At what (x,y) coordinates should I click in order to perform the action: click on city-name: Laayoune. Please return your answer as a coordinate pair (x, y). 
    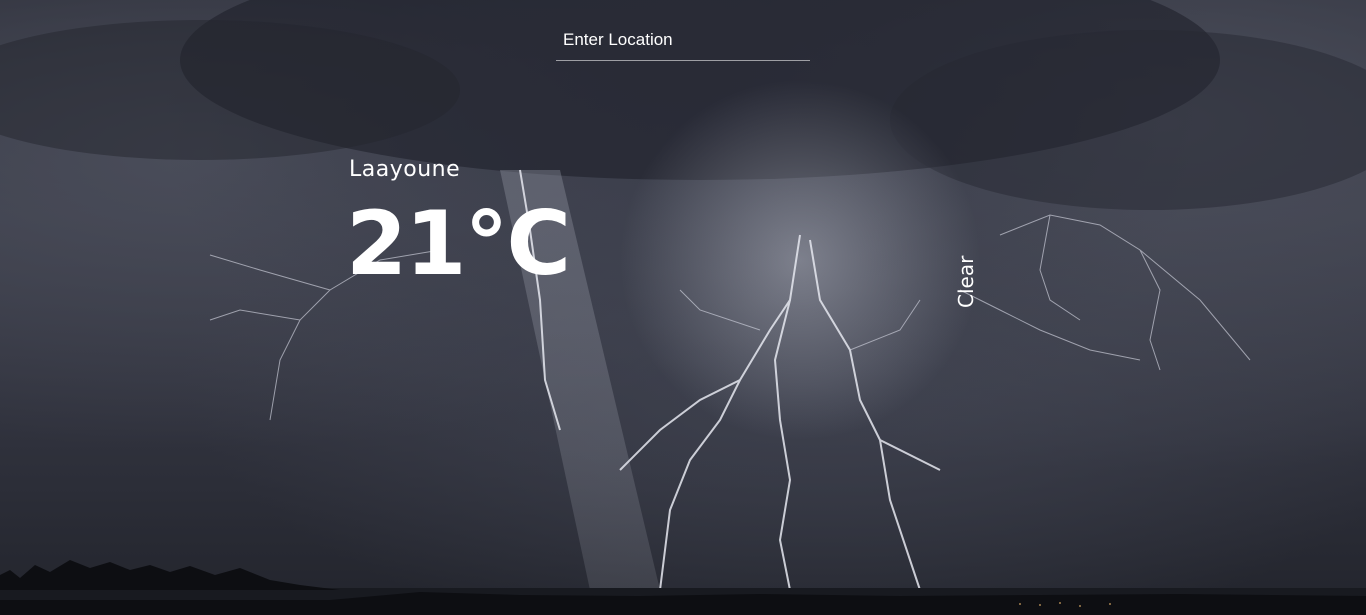
    Looking at the image, I should click on (405, 169).